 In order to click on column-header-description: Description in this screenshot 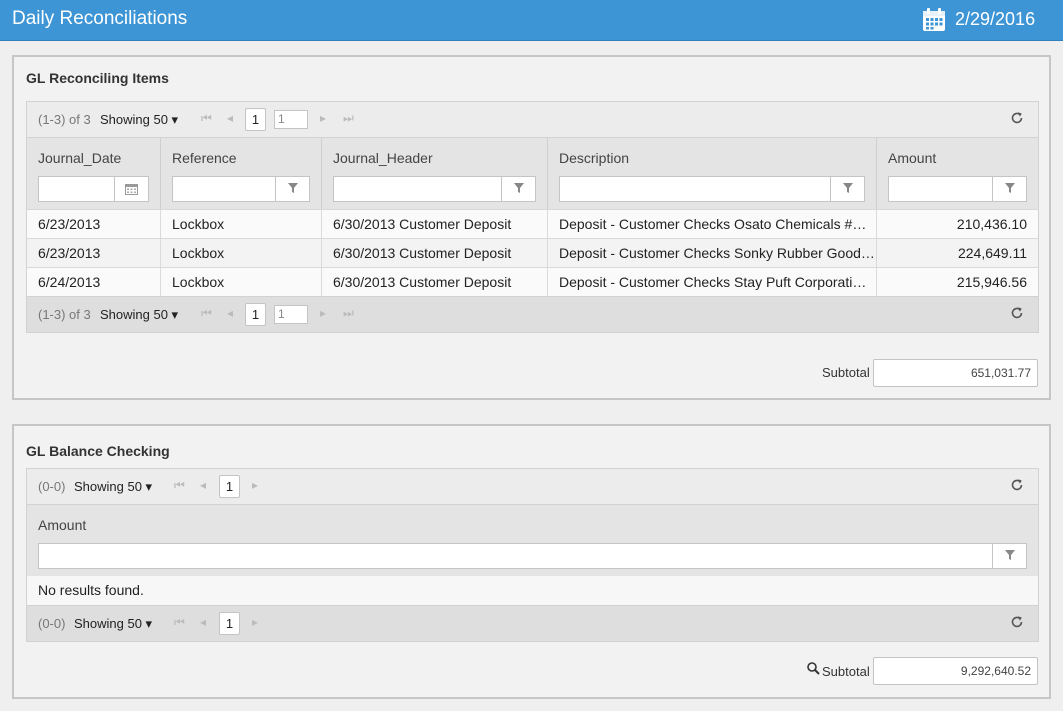, I will do `click(712, 173)`.